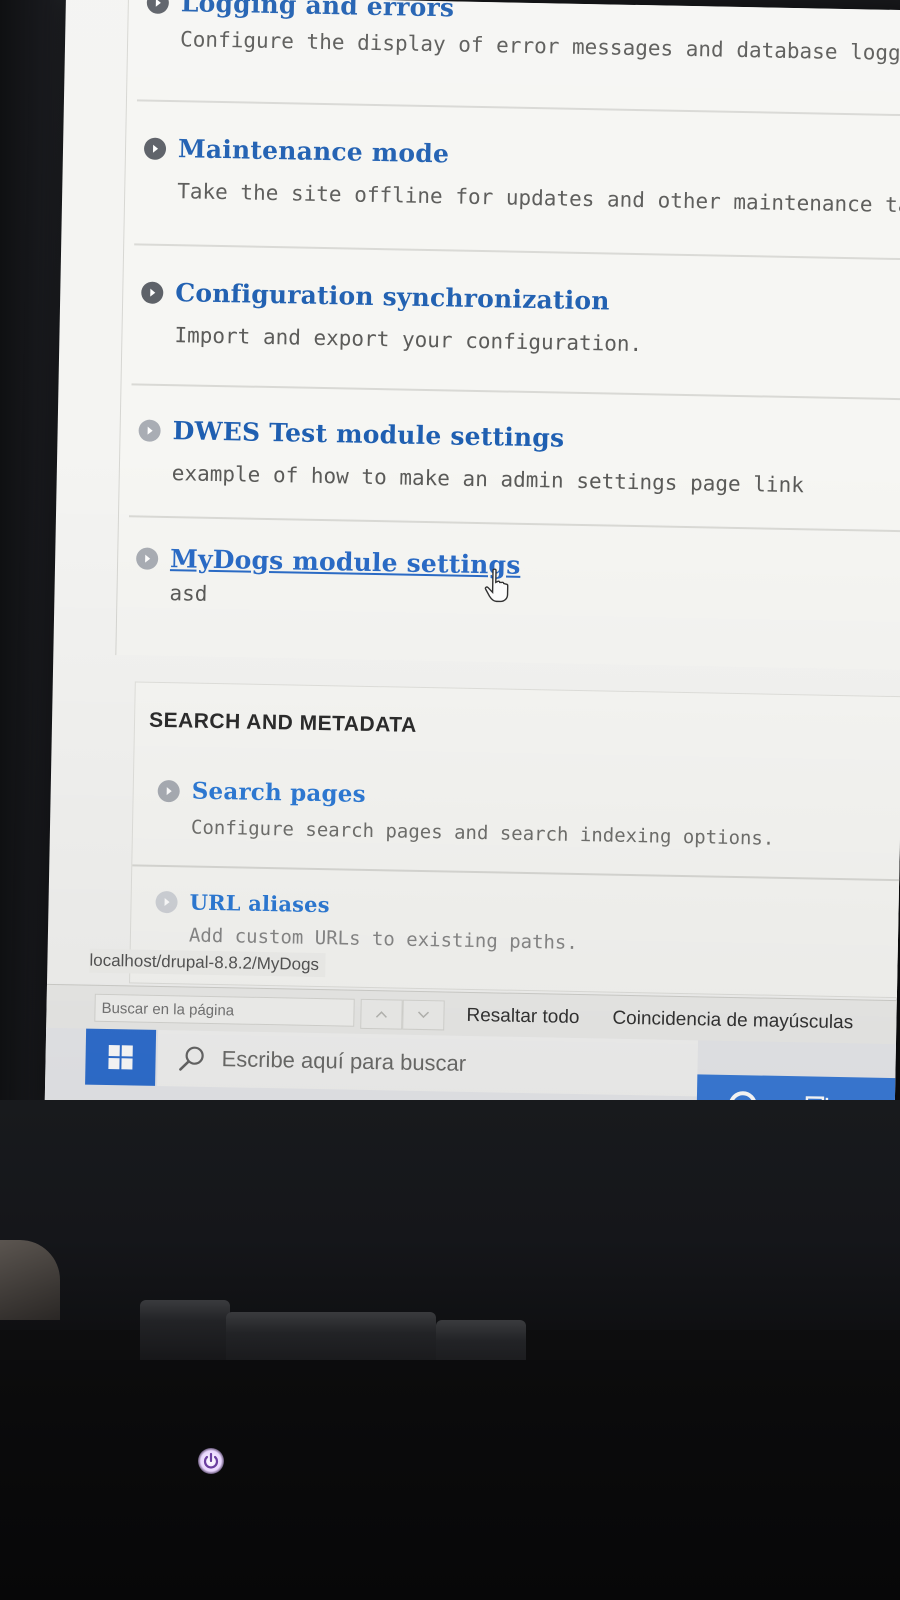 This screenshot has width=900, height=1600. I want to click on find-previous-button, so click(381, 1014).